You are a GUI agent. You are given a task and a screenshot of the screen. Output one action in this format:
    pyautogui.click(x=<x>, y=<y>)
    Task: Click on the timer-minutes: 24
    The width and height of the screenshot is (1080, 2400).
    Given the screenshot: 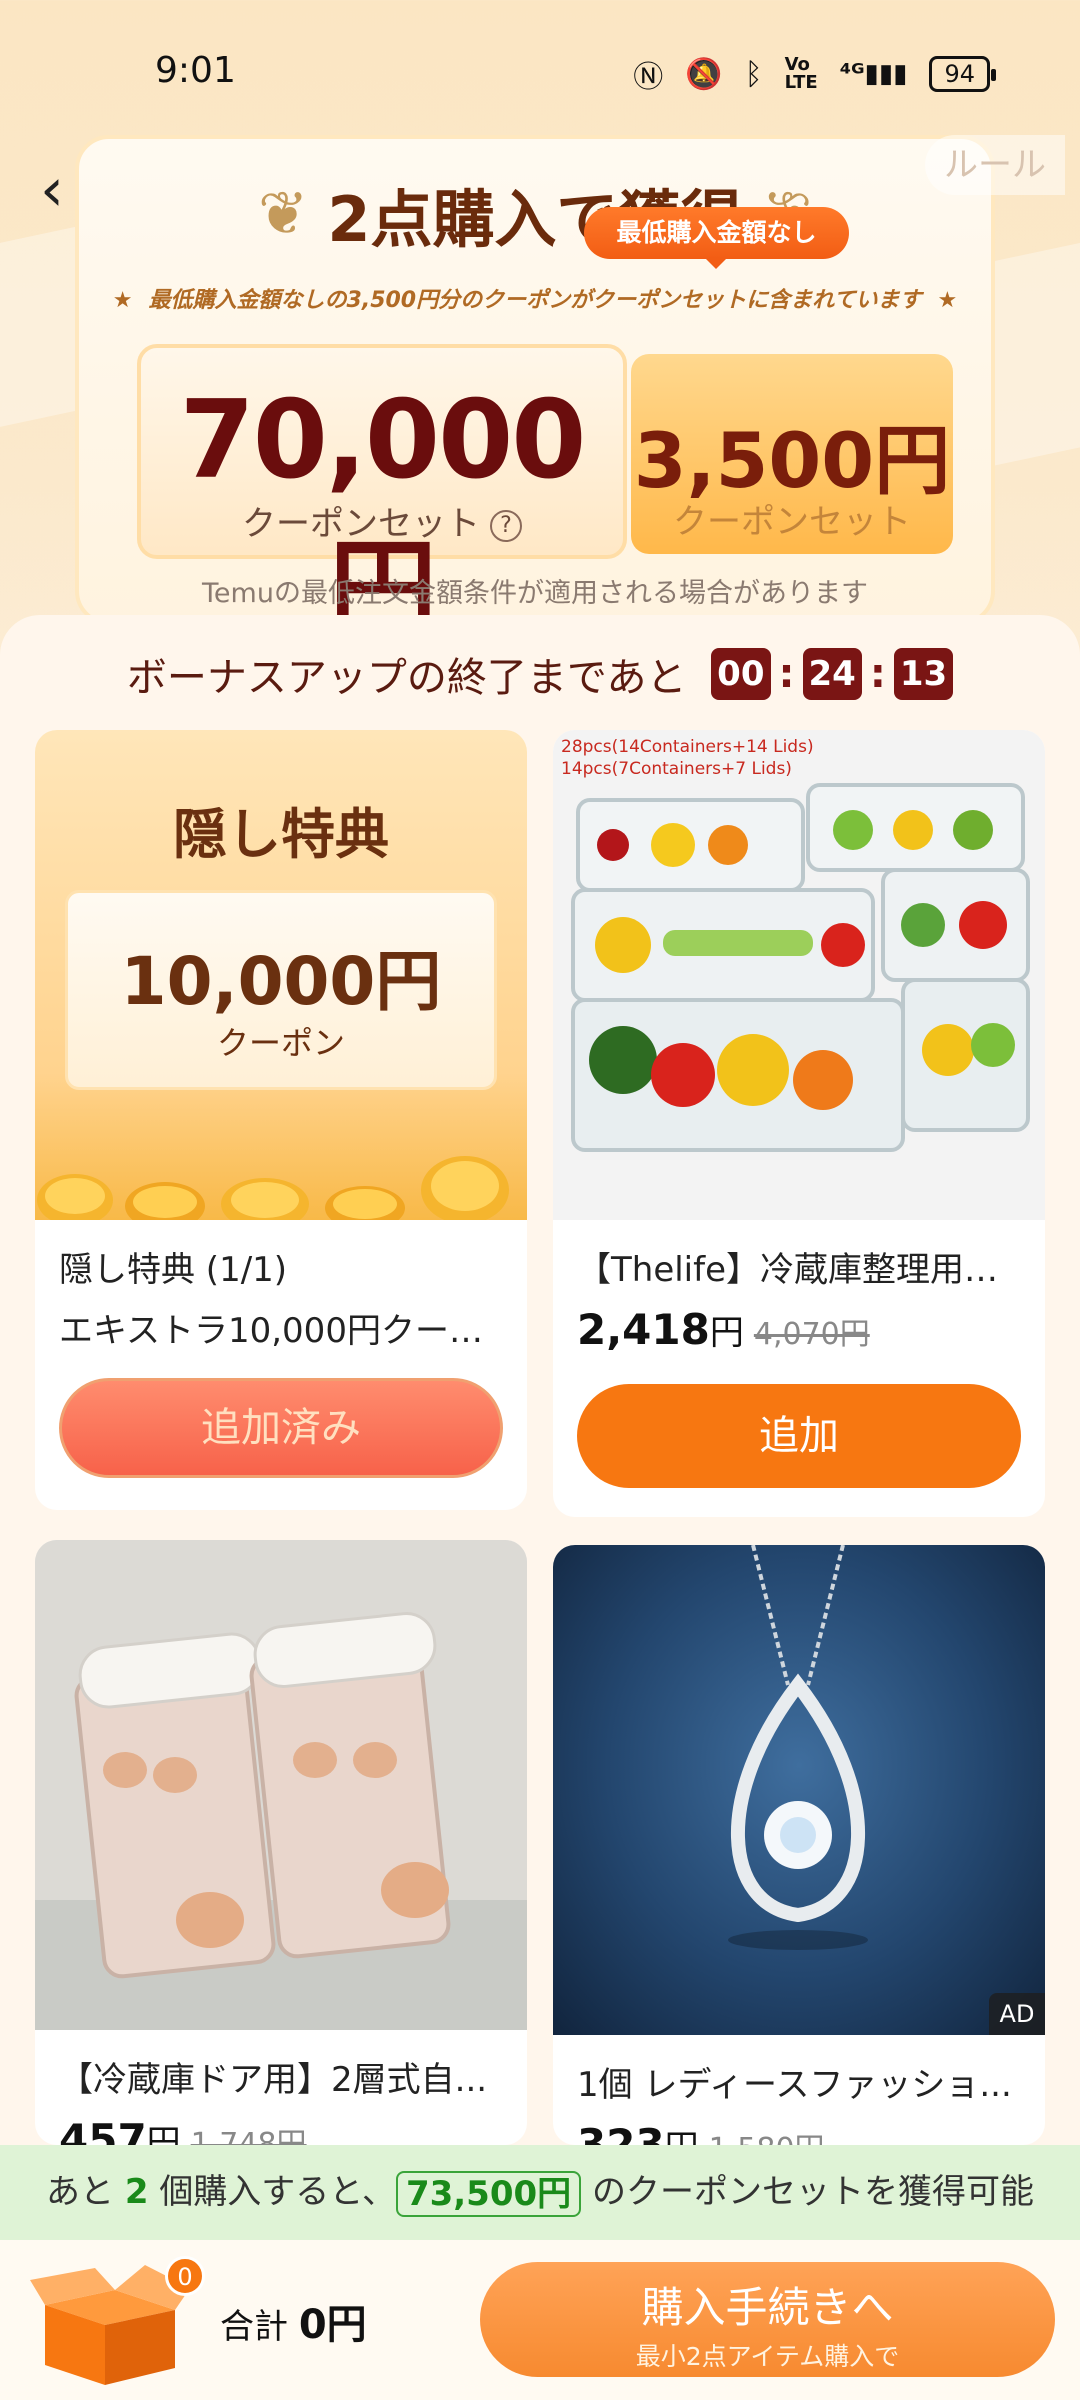 What is the action you would take?
    pyautogui.click(x=832, y=674)
    